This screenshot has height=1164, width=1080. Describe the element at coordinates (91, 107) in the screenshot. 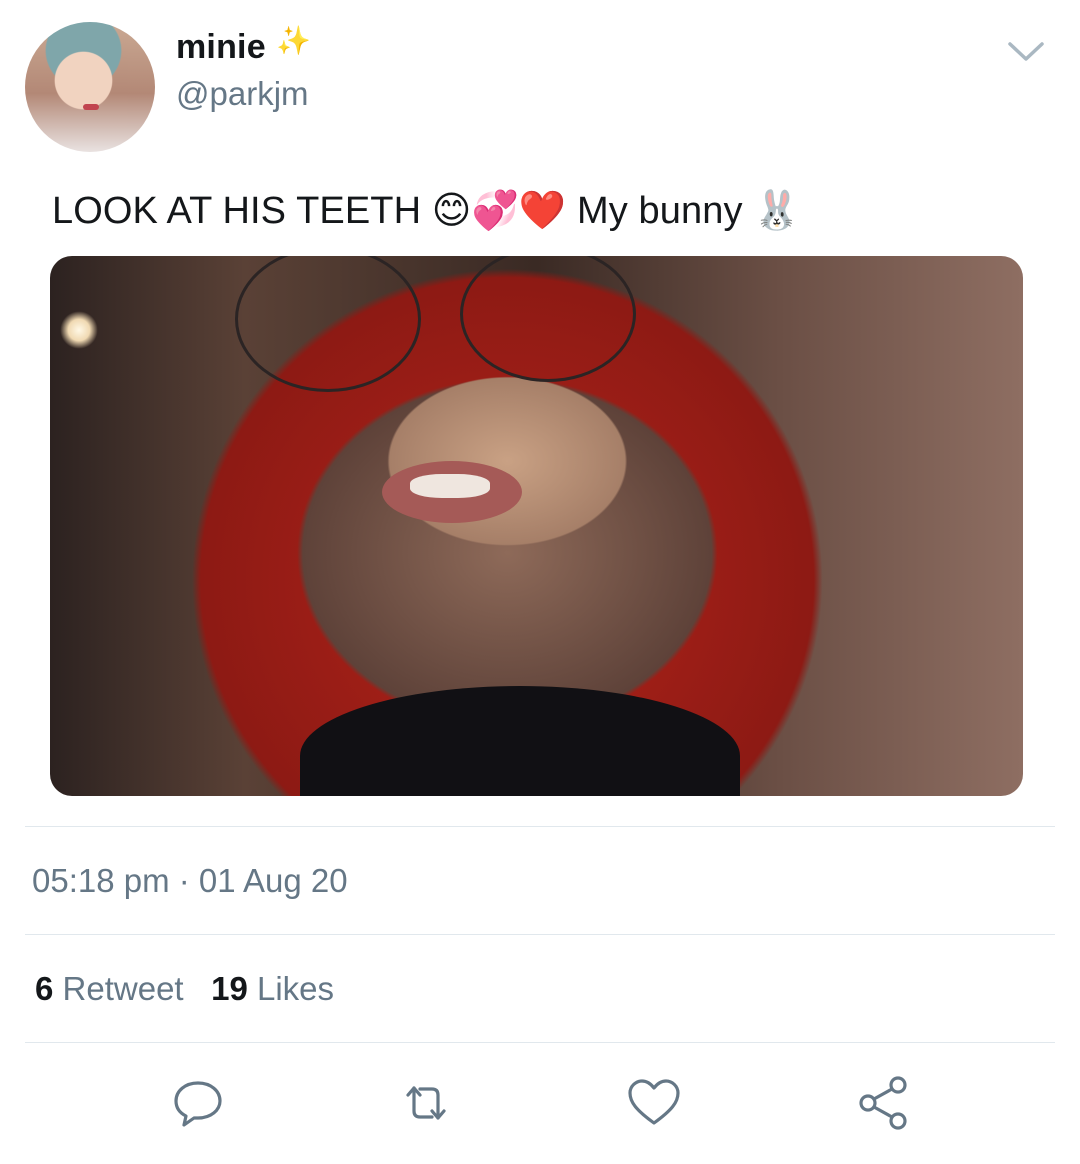

I see `avatar-image-detail` at that location.